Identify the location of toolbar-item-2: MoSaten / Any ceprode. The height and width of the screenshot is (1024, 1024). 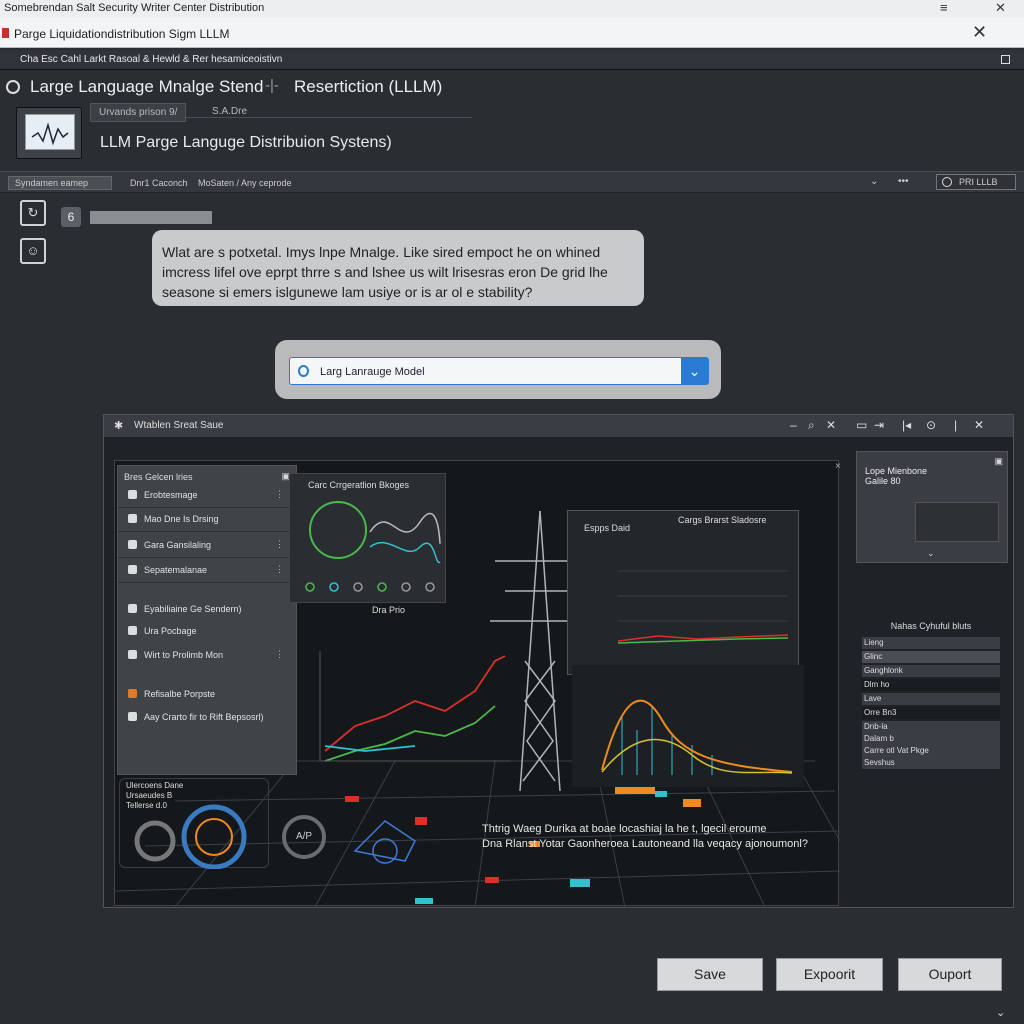
(245, 183).